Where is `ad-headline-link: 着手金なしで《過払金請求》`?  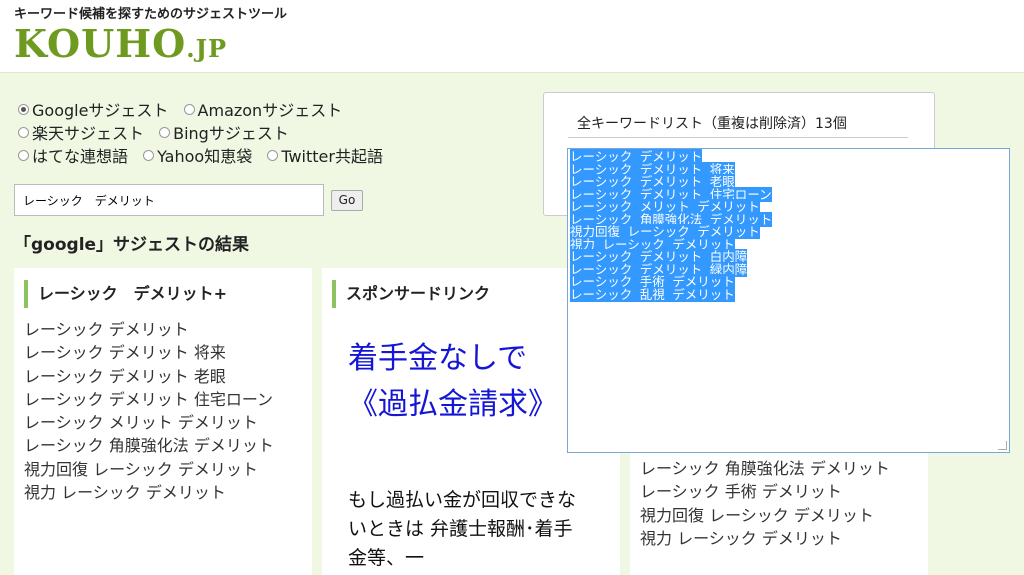 ad-headline-link: 着手金なしで《過払金請求》 is located at coordinates (460, 382).